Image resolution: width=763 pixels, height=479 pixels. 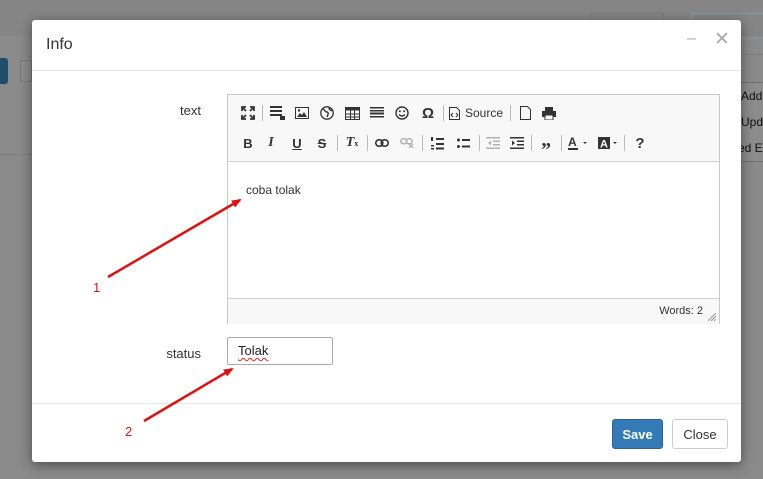 What do you see at coordinates (352, 113) in the screenshot?
I see `table-icon` at bounding box center [352, 113].